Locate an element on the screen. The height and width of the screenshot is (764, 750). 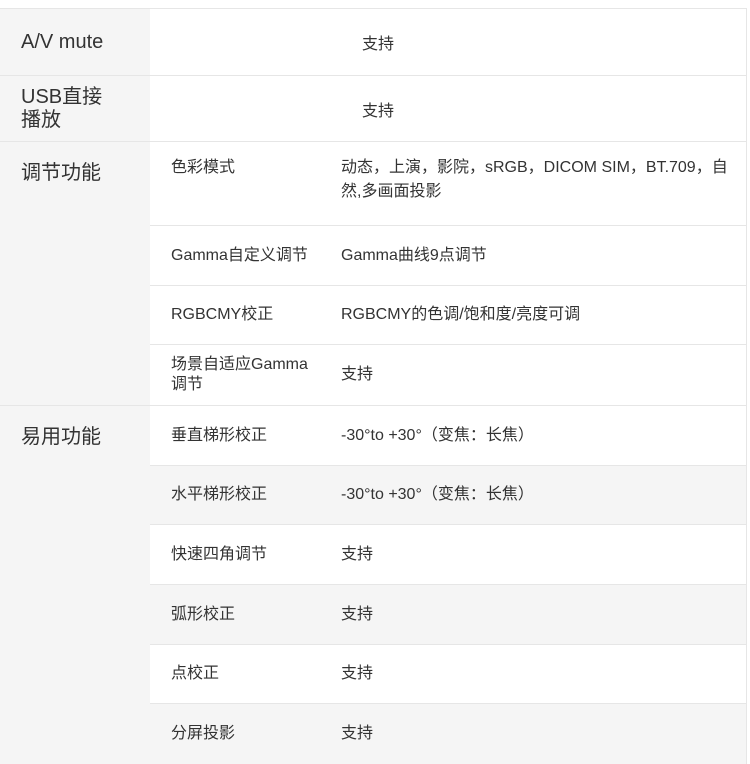
row-label: 色彩模式 is located at coordinates (203, 167).